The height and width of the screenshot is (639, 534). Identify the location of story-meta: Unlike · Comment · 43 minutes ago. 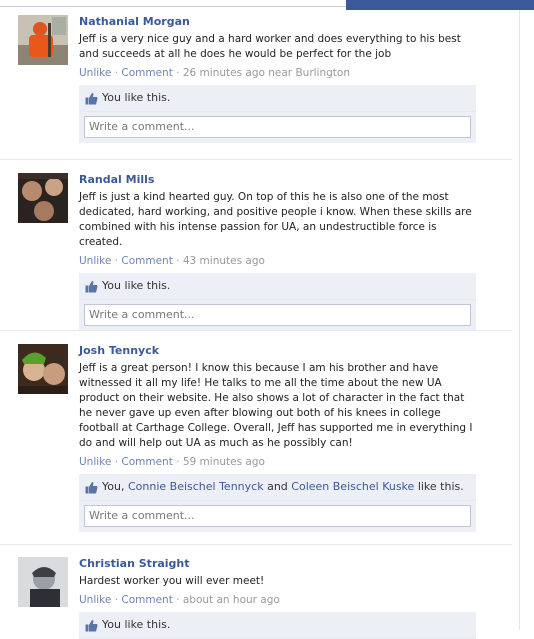
(277, 261).